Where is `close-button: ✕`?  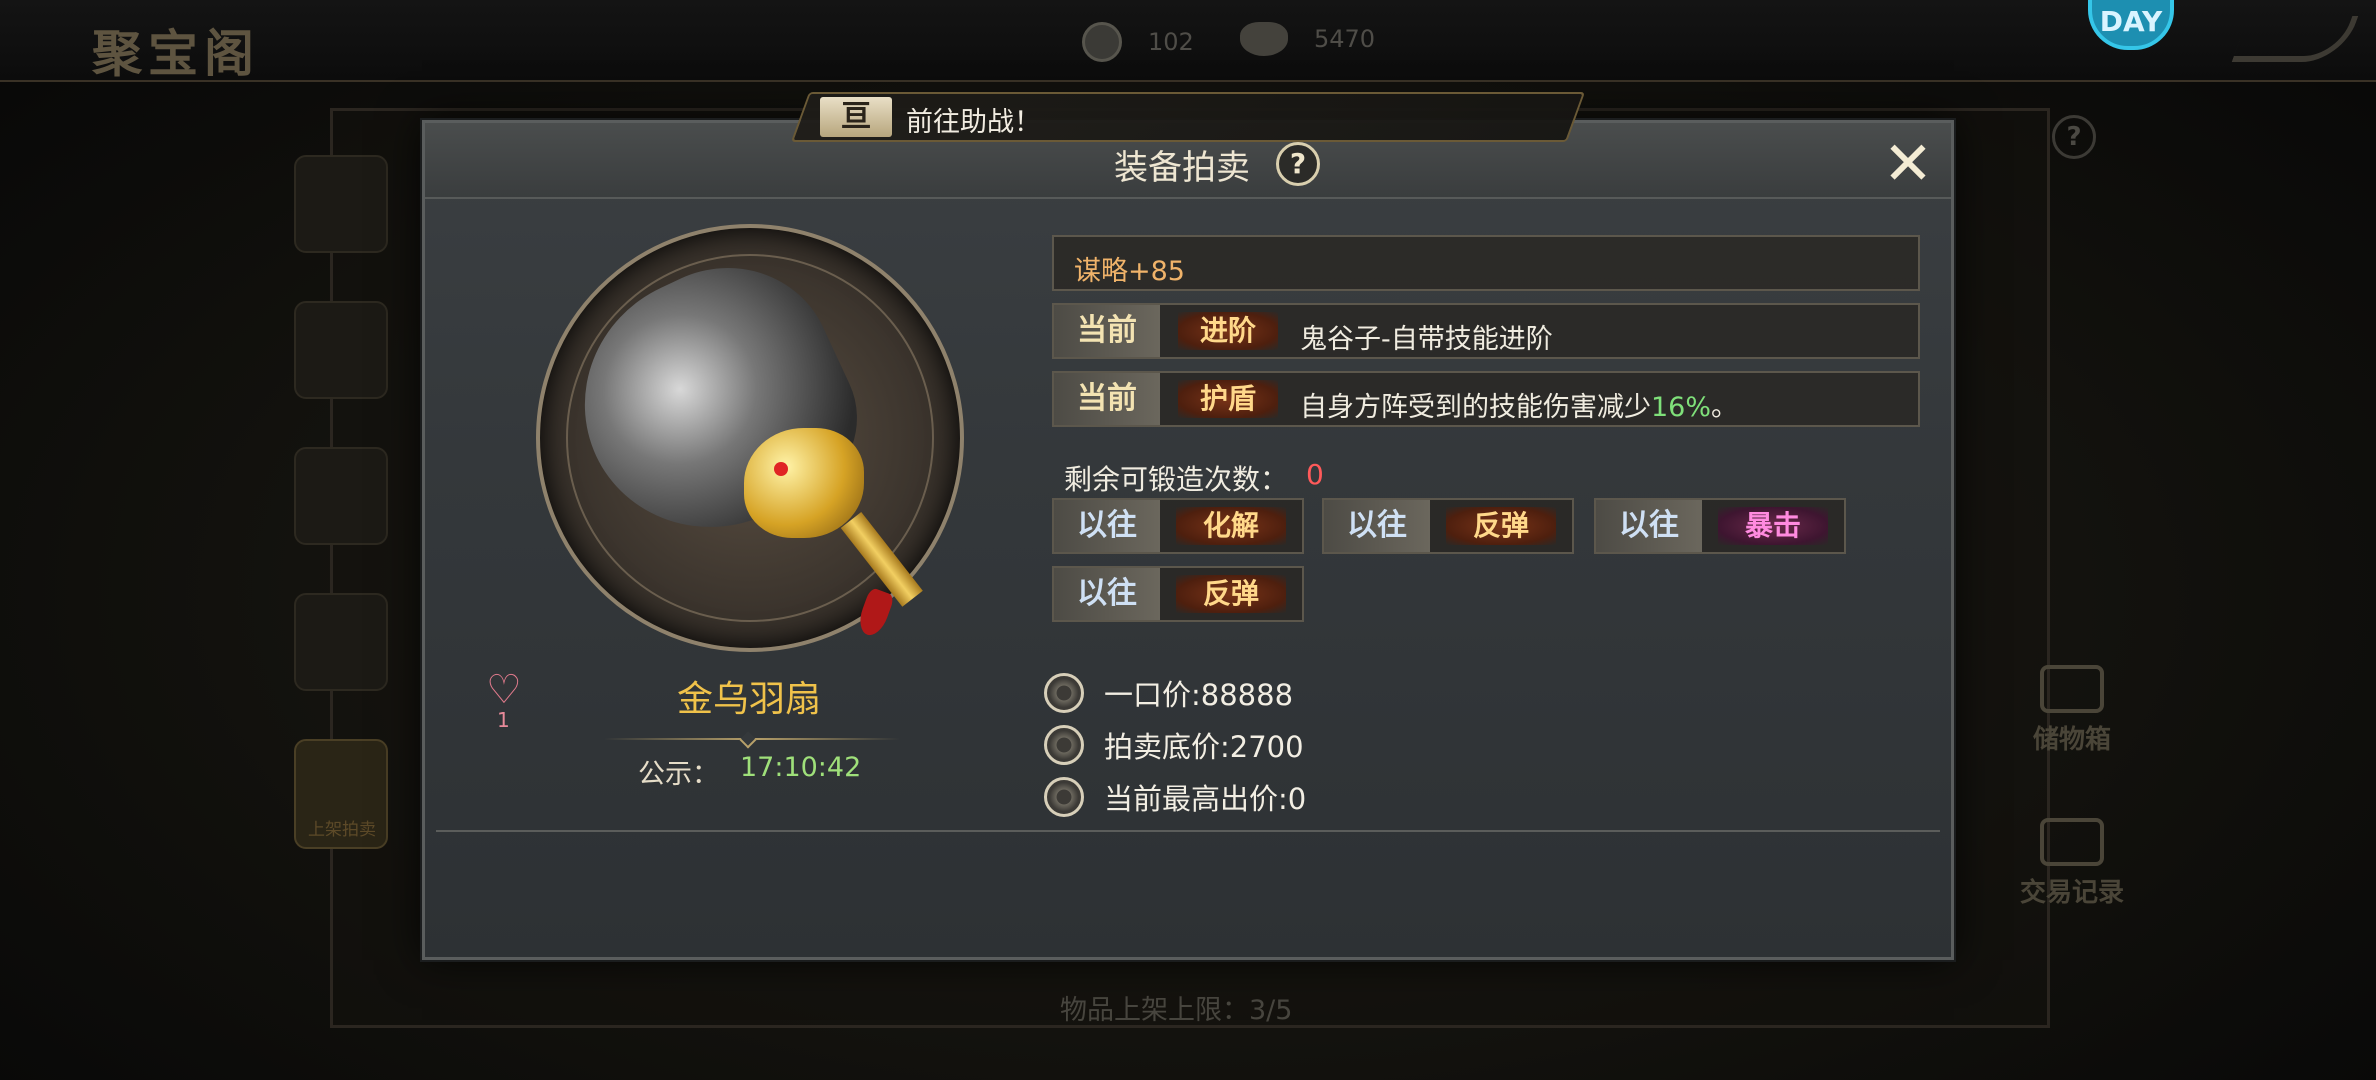
close-button: ✕ is located at coordinates (1908, 164).